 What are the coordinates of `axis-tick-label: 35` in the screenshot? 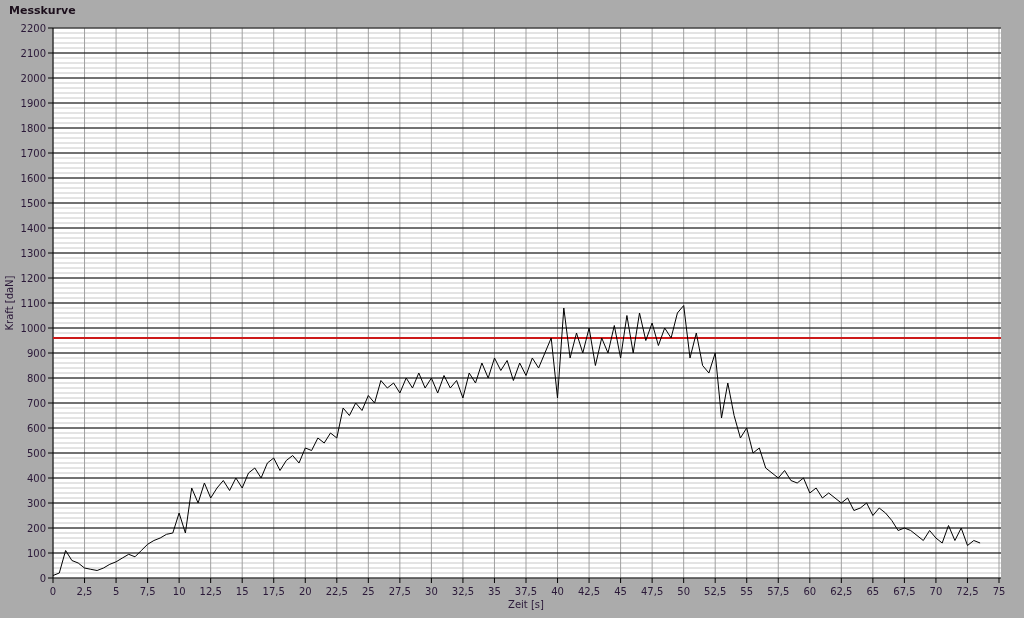 It's located at (494, 591).